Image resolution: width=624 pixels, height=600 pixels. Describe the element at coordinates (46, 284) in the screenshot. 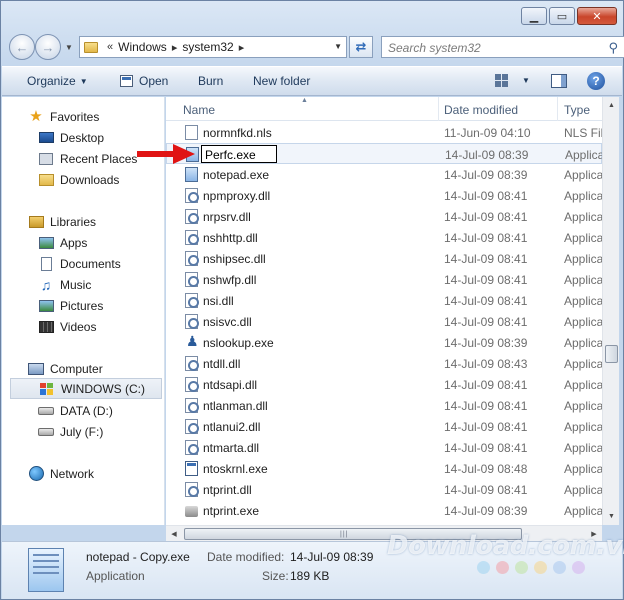

I see `music-note-icon: ♫` at that location.